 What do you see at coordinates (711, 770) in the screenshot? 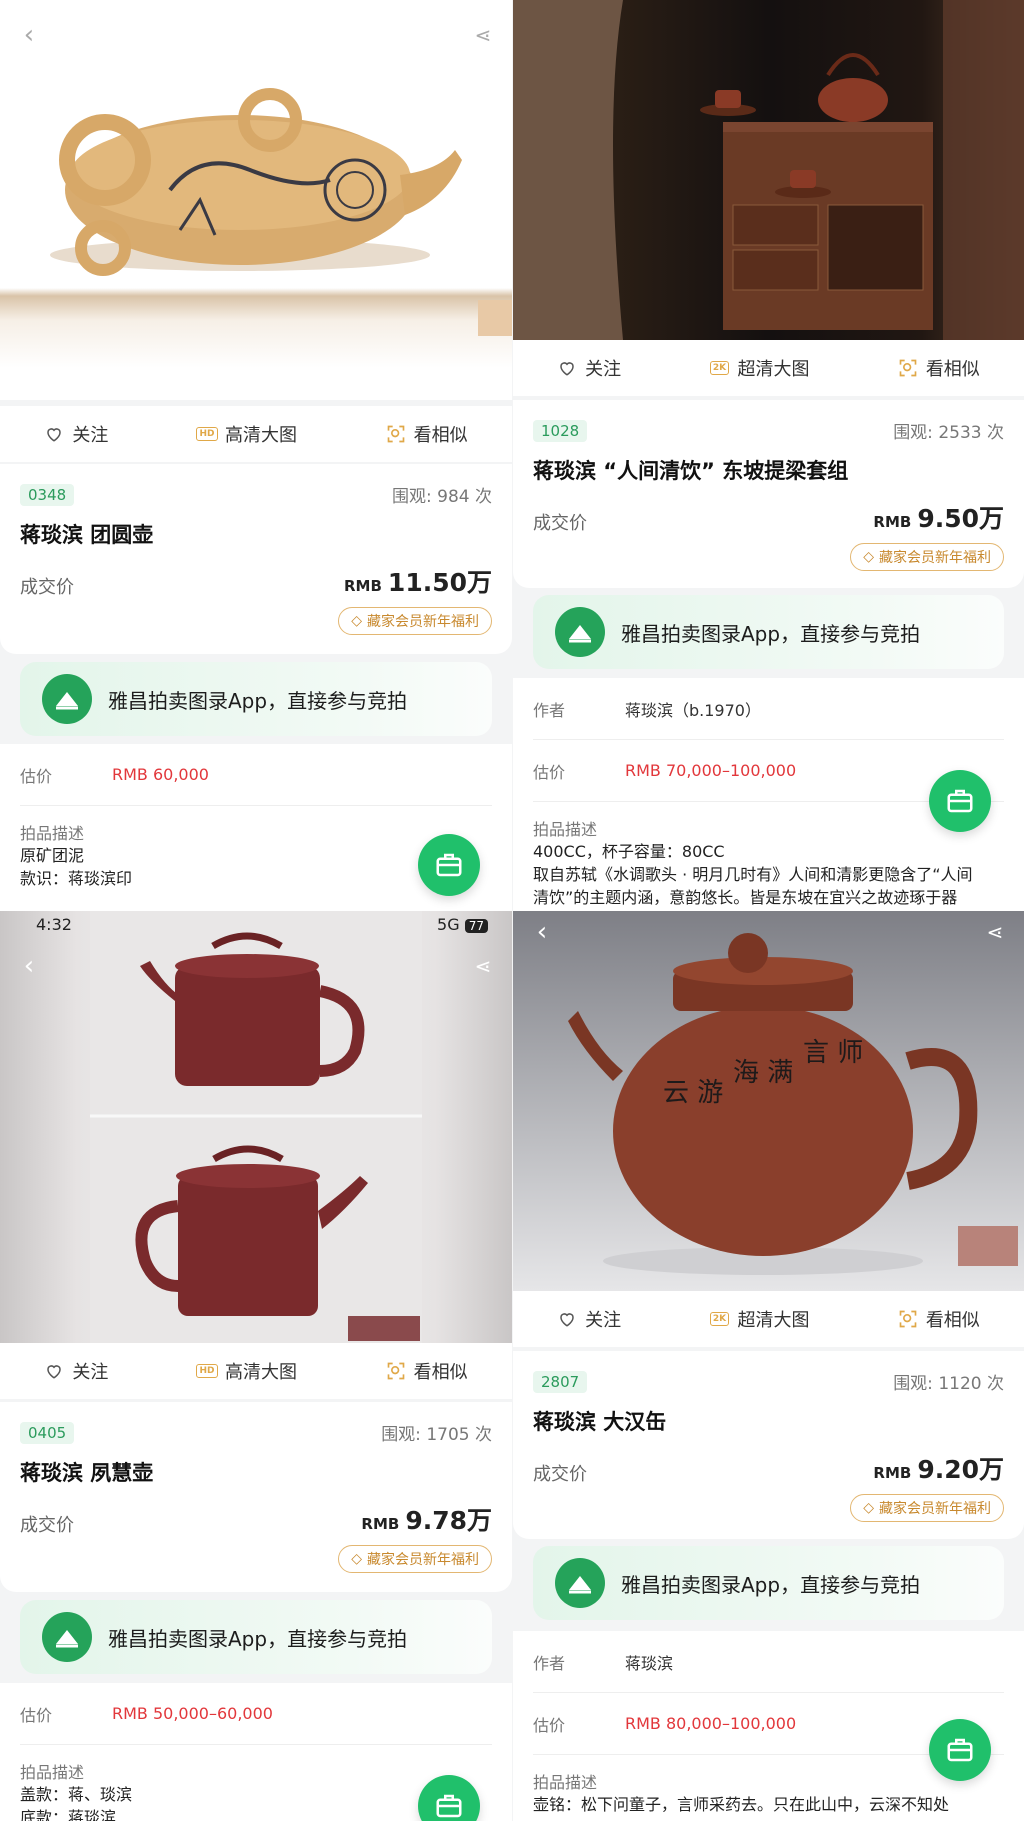
I see `estimate-value: RMB 70,000–100,000` at bounding box center [711, 770].